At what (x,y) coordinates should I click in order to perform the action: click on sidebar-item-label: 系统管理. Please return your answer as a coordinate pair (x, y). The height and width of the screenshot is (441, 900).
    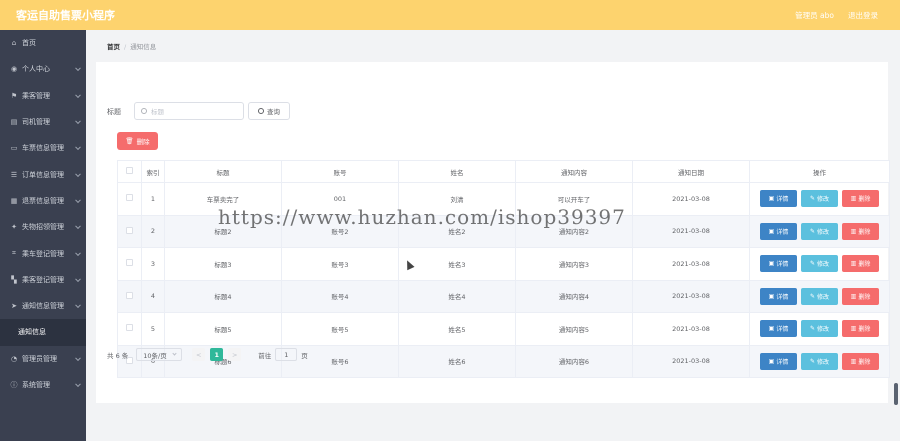
    Looking at the image, I should click on (36, 385).